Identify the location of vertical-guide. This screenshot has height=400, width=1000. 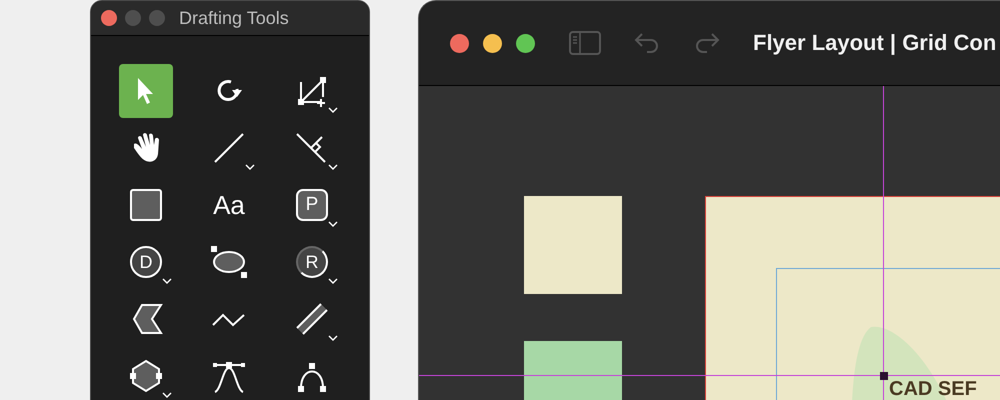
(883, 243).